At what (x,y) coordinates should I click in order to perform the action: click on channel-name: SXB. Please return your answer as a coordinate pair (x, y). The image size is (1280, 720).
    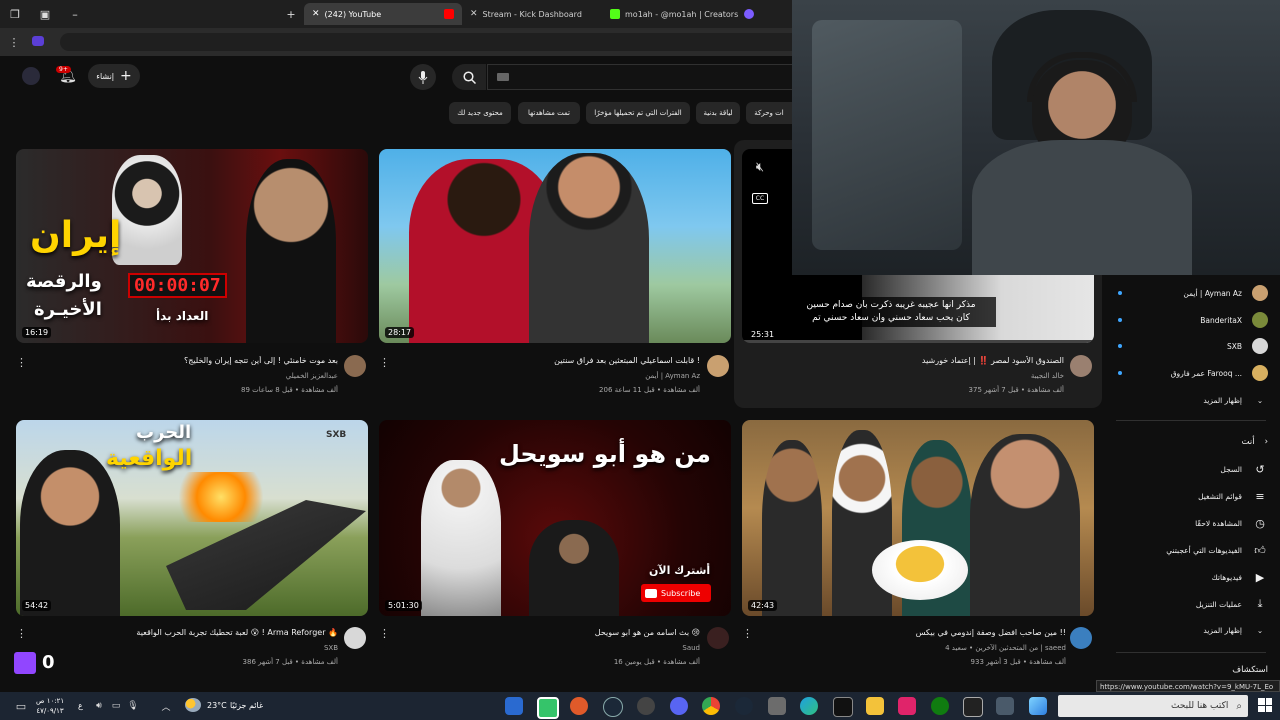
    Looking at the image, I should click on (189, 648).